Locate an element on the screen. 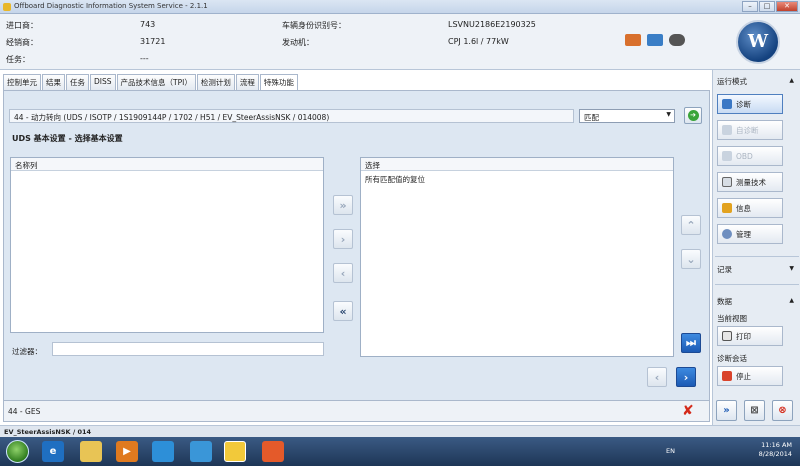 The image size is (800, 466). record-header: 记录 is located at coordinates (724, 269).